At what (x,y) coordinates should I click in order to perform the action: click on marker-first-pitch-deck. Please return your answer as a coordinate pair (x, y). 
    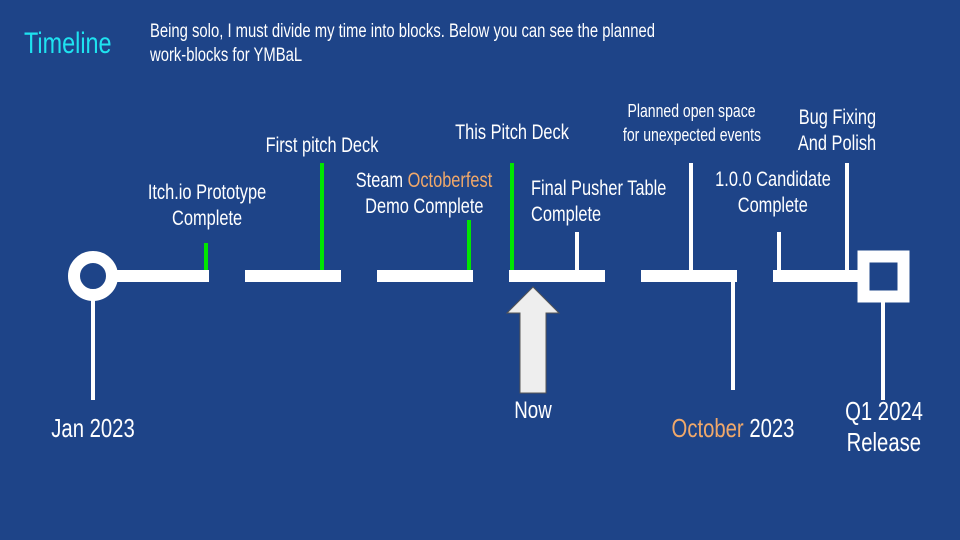
    Looking at the image, I should click on (322, 216).